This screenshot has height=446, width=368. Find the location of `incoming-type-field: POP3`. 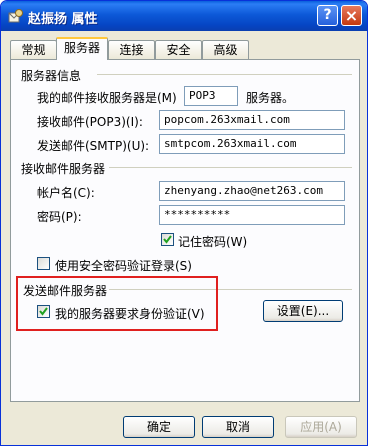

incoming-type-field: POP3 is located at coordinates (211, 96).